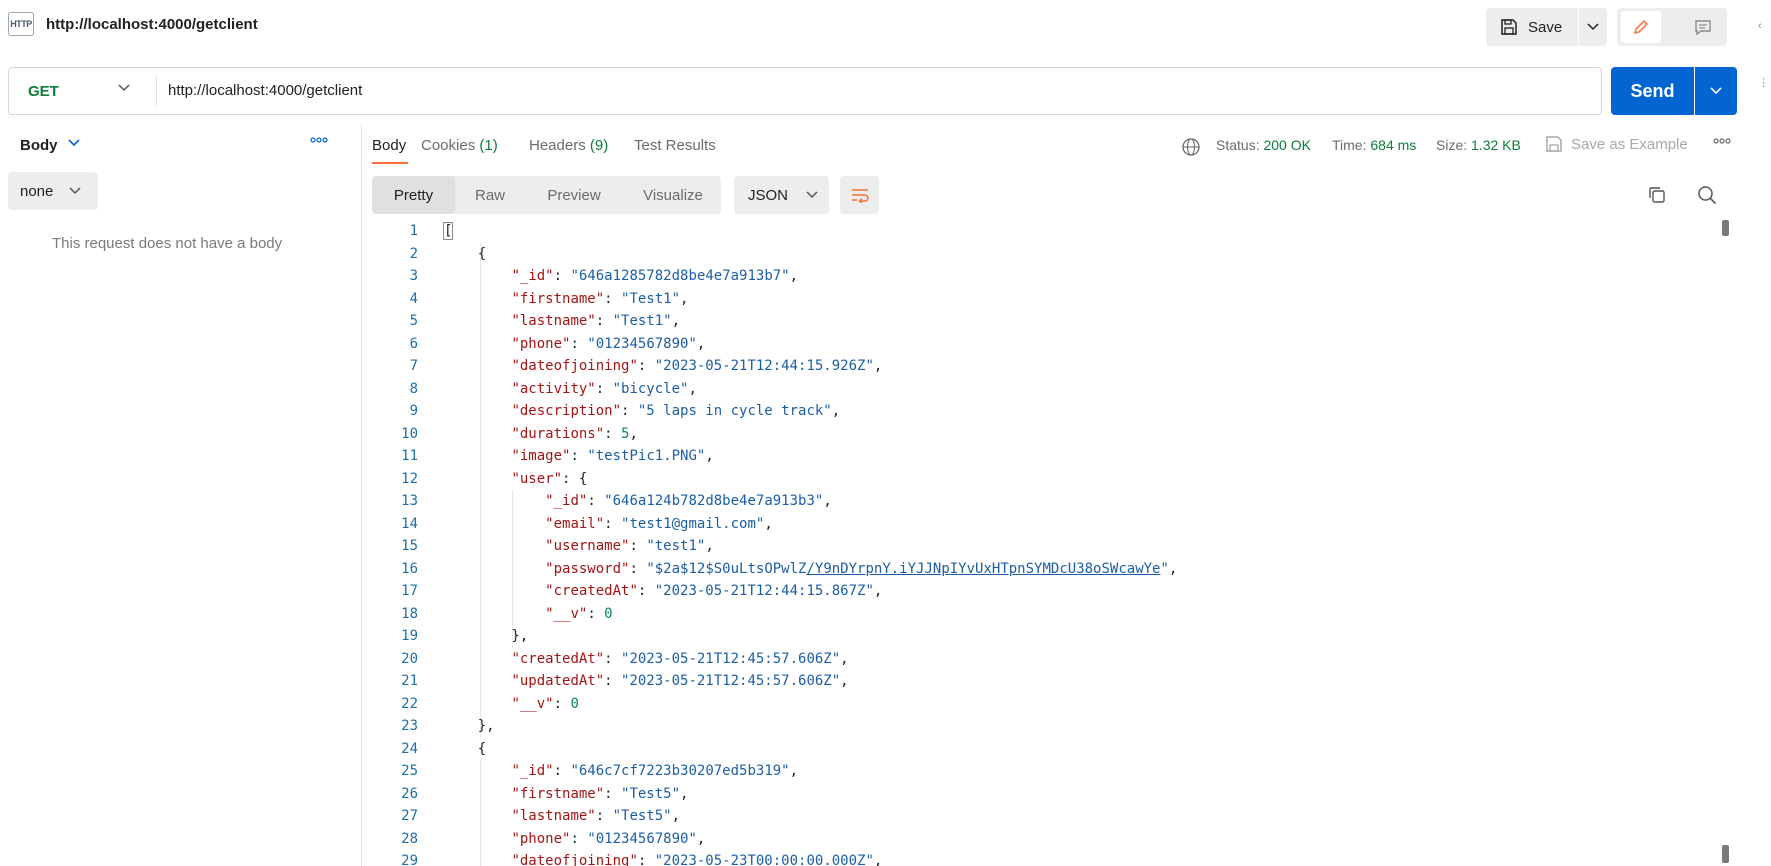 This screenshot has width=1771, height=866. What do you see at coordinates (390, 163) in the screenshot?
I see `active-tab-indicator` at bounding box center [390, 163].